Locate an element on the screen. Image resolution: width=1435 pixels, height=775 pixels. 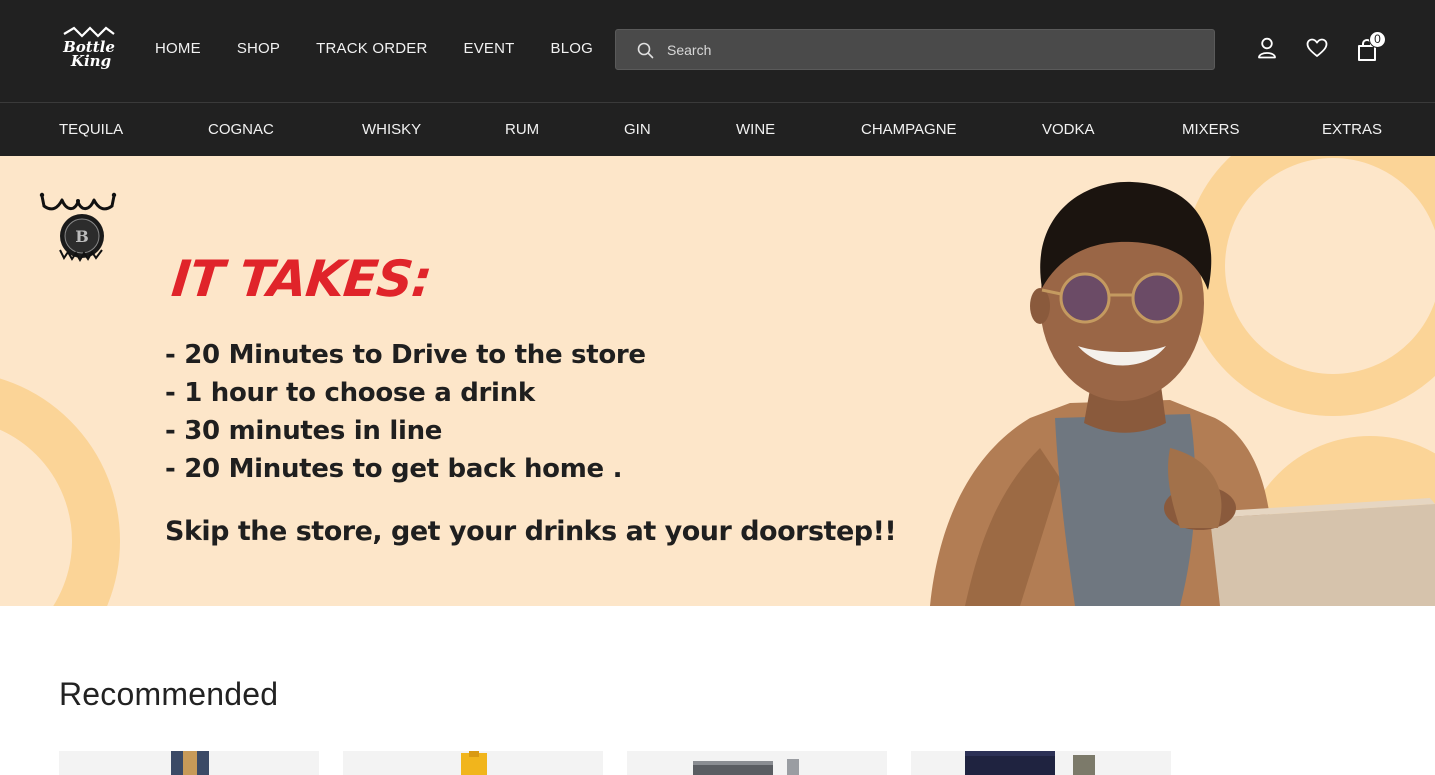
banner-line: - 20 Minutes to Drive to the store is located at coordinates (405, 355).